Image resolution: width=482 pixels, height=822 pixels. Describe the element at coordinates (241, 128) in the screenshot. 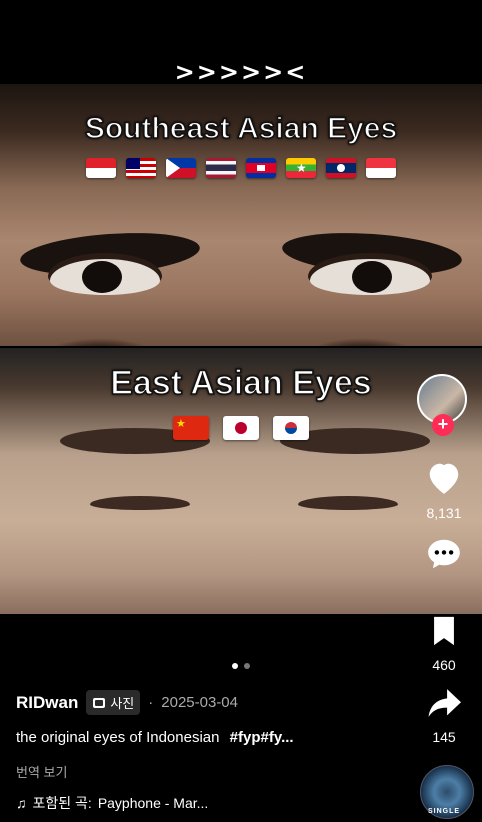

I see `panel-title-southeast: Southeast Asian Eyes` at that location.